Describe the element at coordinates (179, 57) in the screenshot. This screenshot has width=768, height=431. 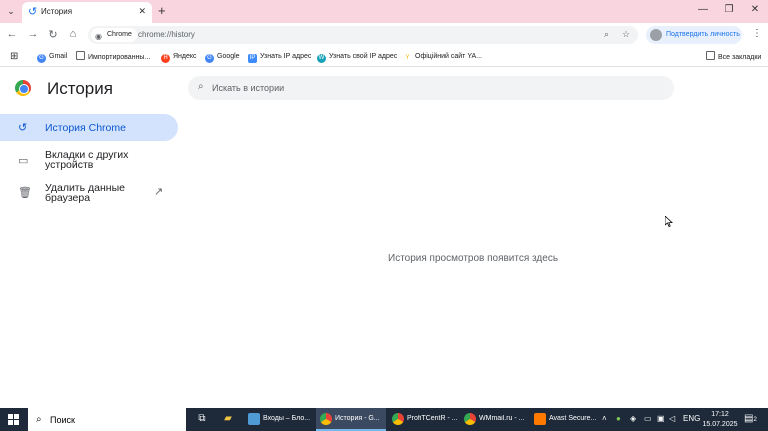
I see `bookmark-yandex: Я Яндекс` at that location.